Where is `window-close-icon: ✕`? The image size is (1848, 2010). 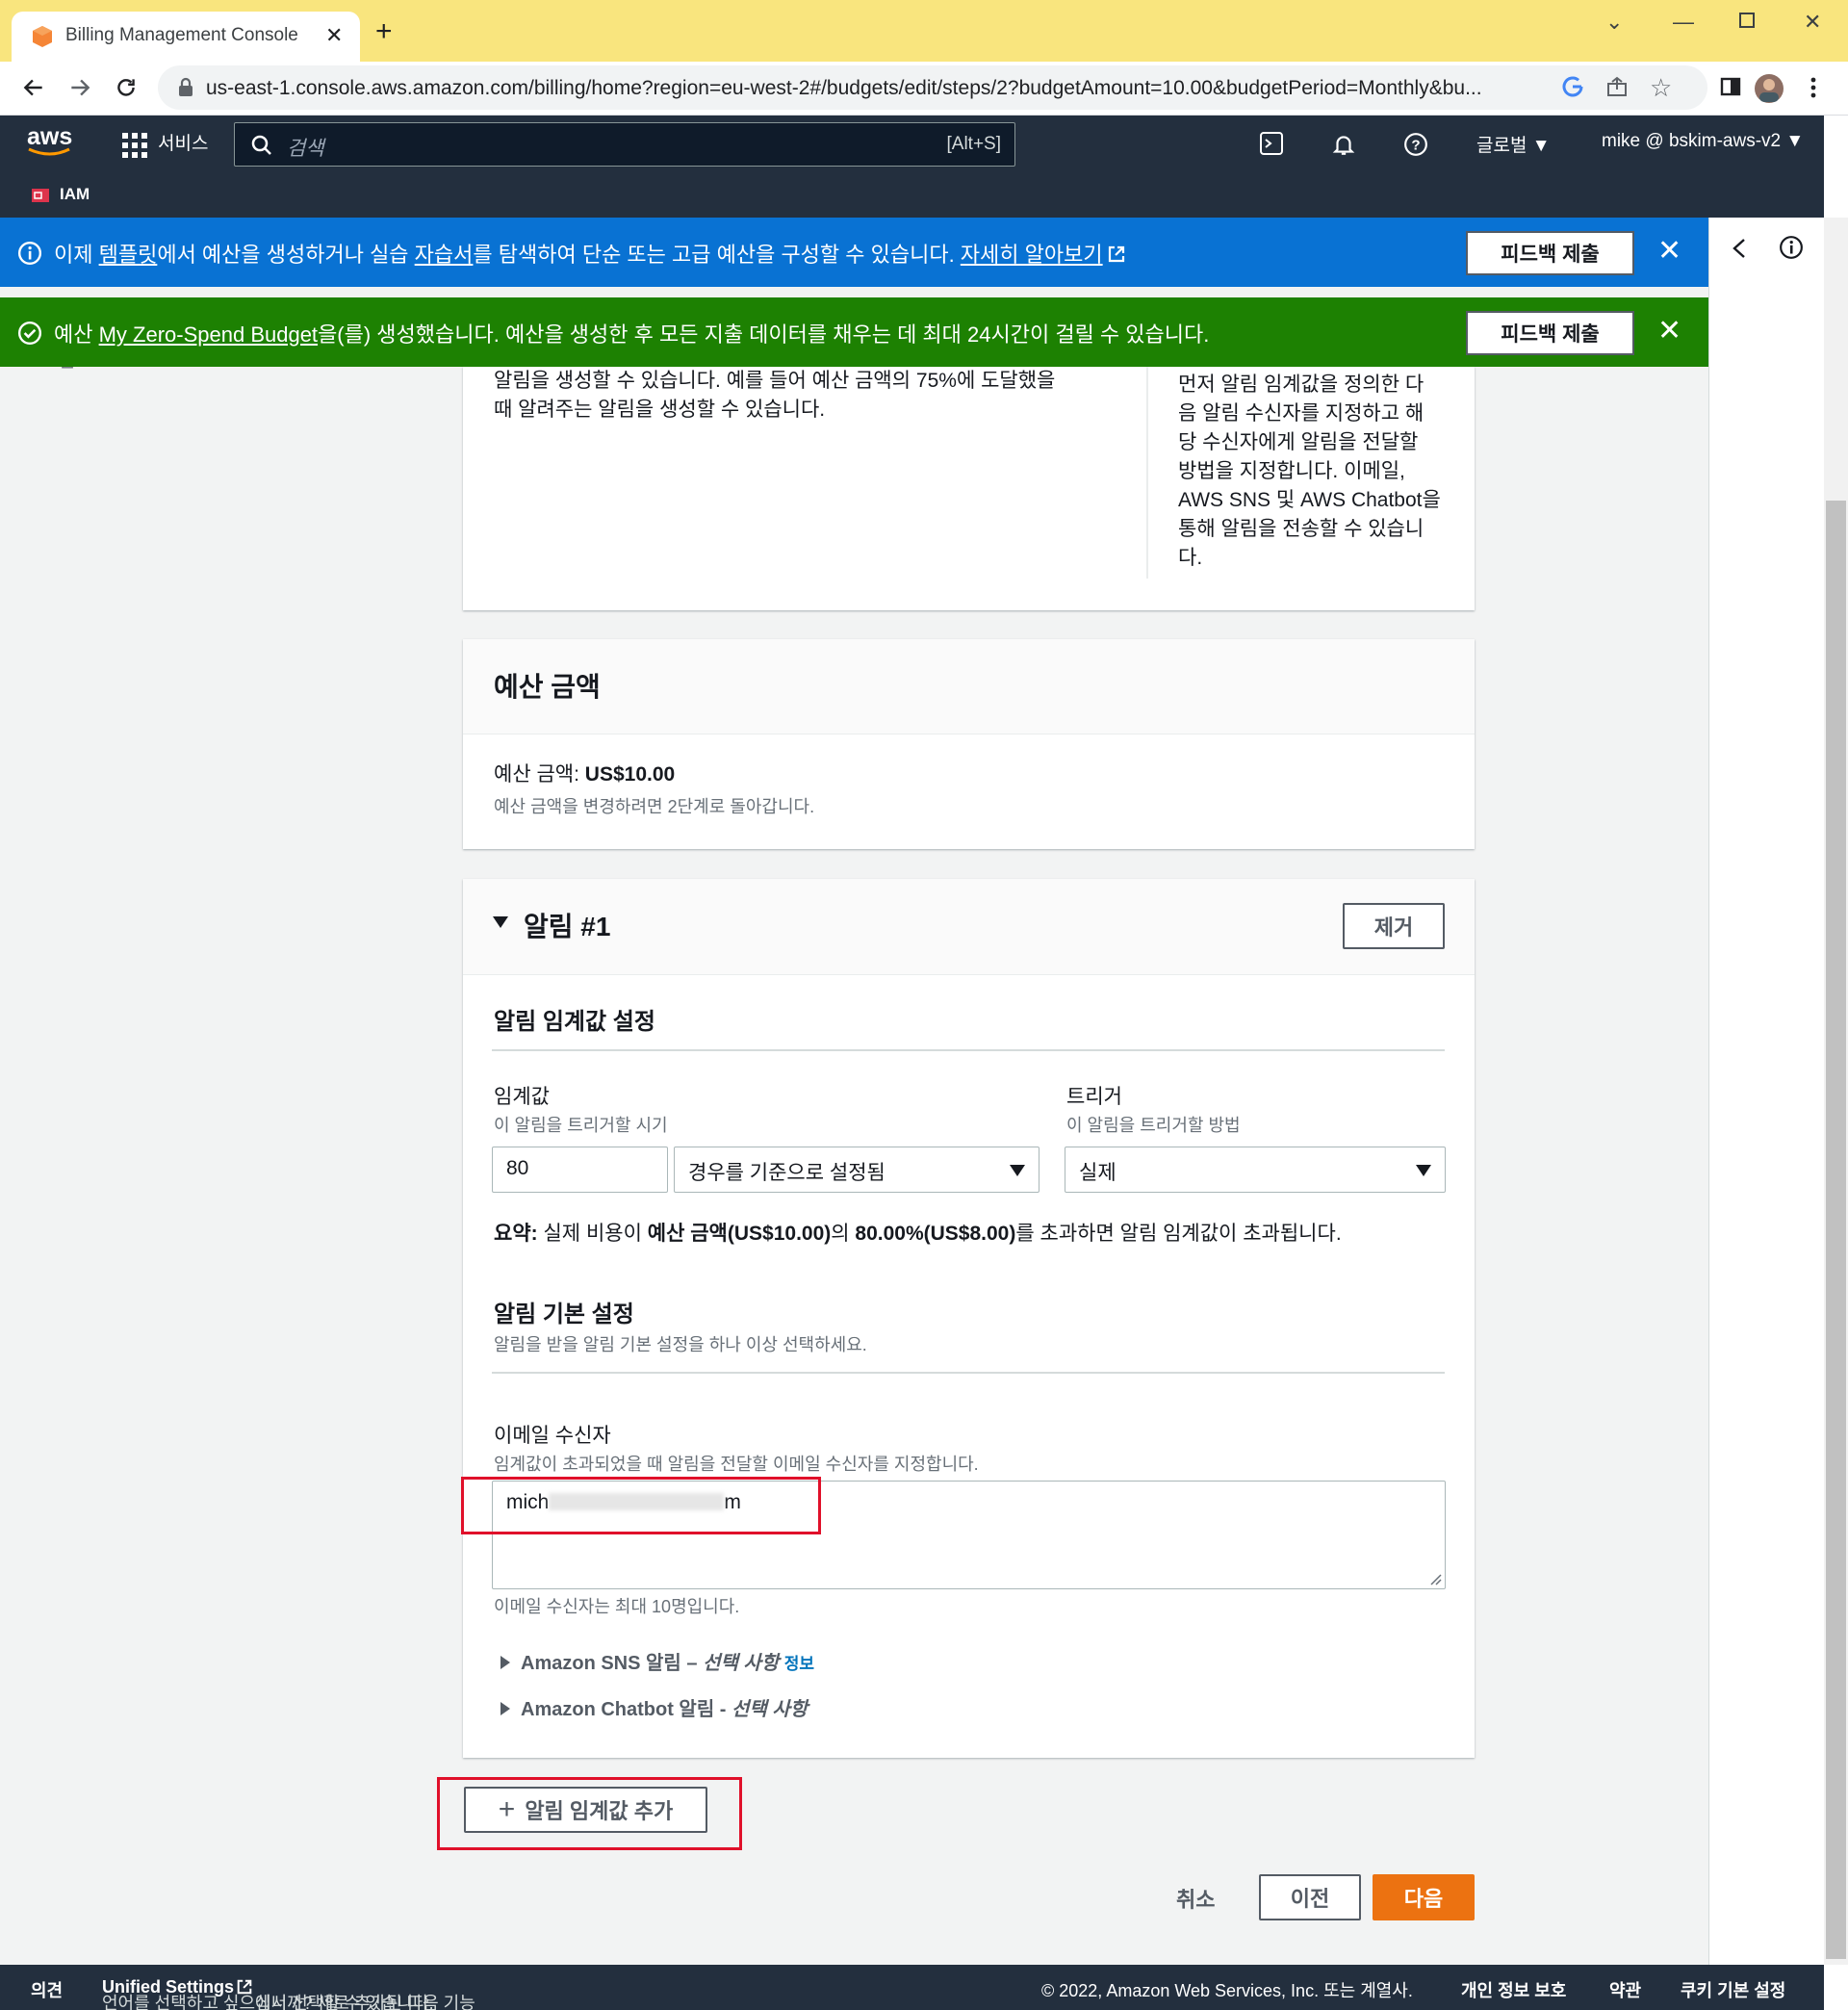
window-close-icon: ✕ is located at coordinates (1812, 23).